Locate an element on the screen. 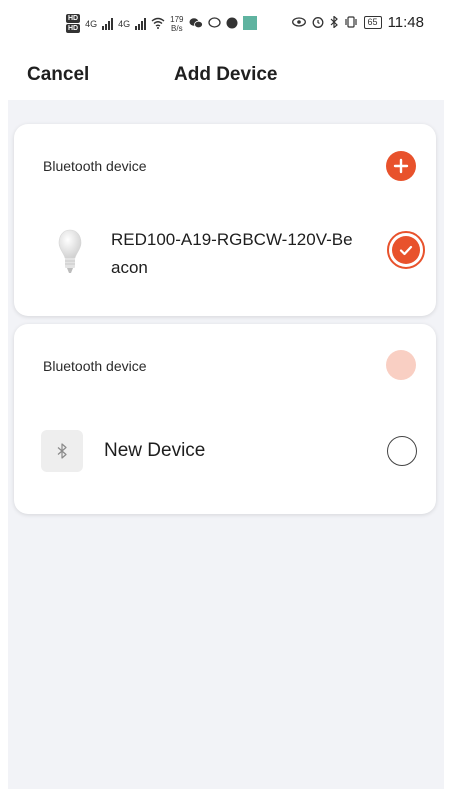  plus-icon is located at coordinates (401, 166).